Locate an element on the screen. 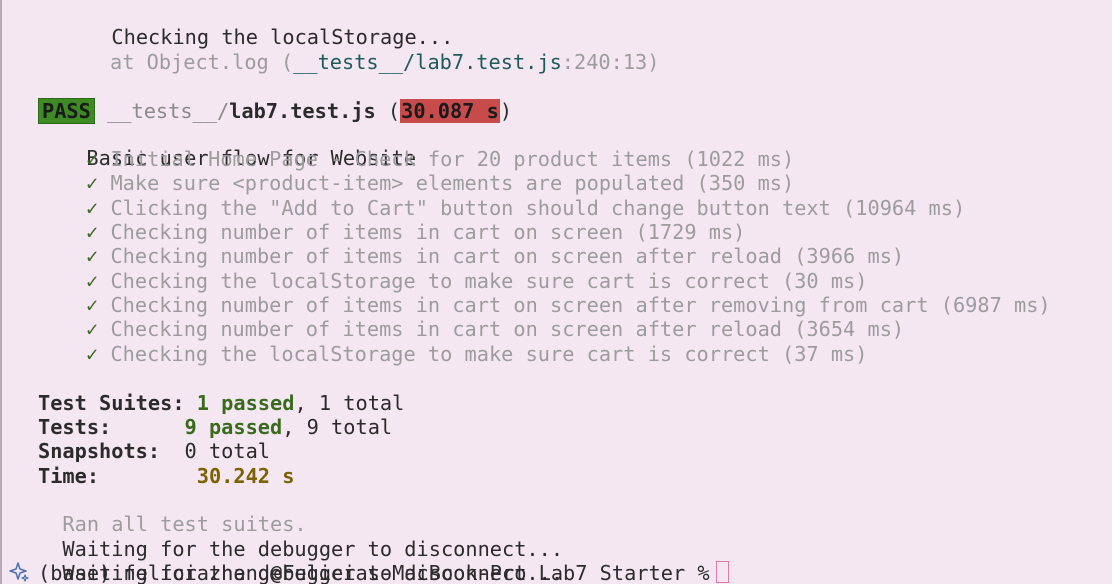 This screenshot has height=584, width=1112. duration-open-paren: ( is located at coordinates (388, 111).